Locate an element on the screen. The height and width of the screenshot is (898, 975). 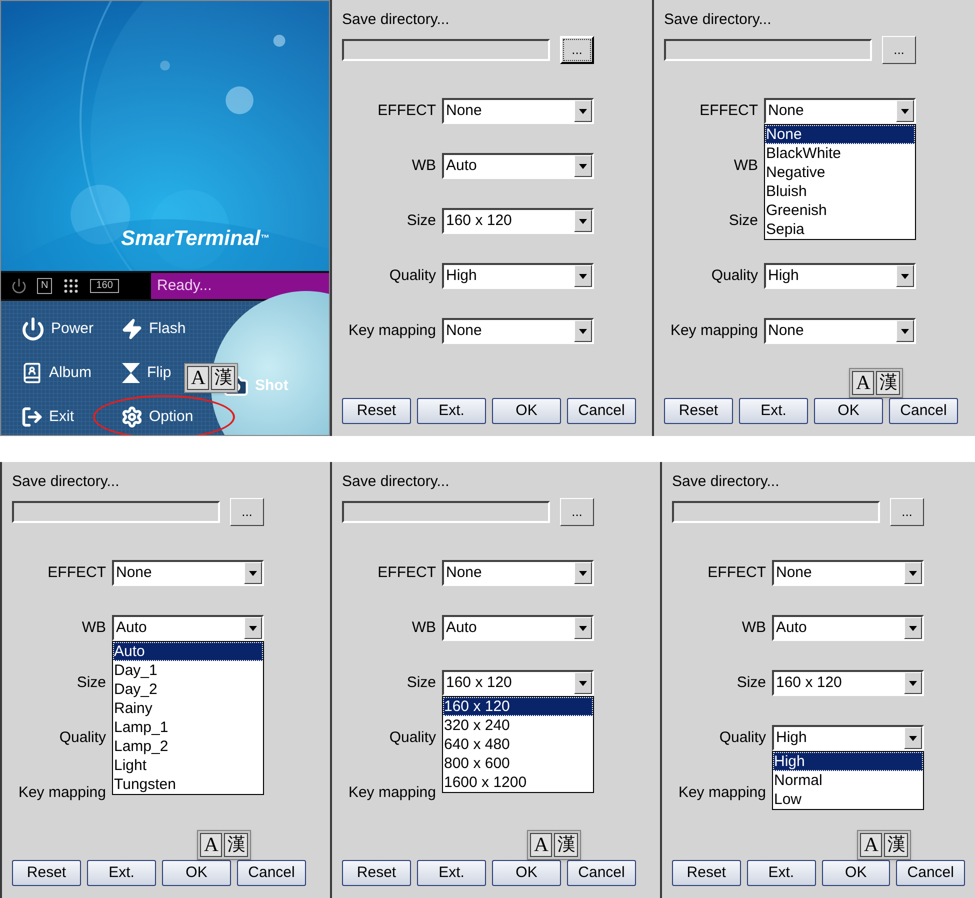
menu-item: Exit is located at coordinates (47, 417).